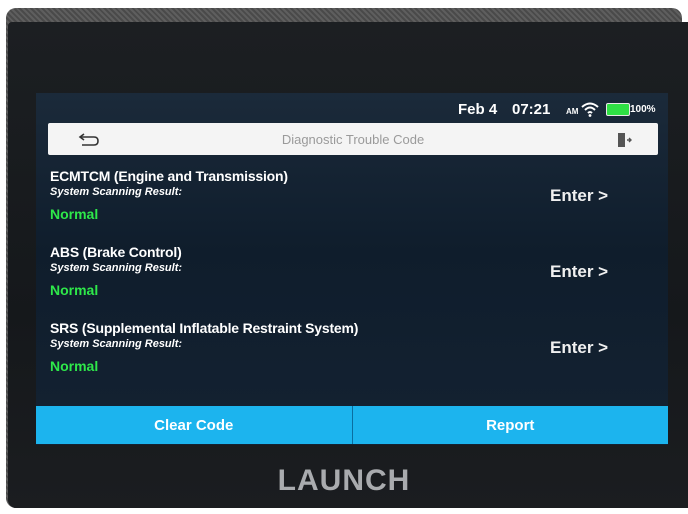  What do you see at coordinates (194, 425) in the screenshot?
I see `clear-code-button: Clear Code` at bounding box center [194, 425].